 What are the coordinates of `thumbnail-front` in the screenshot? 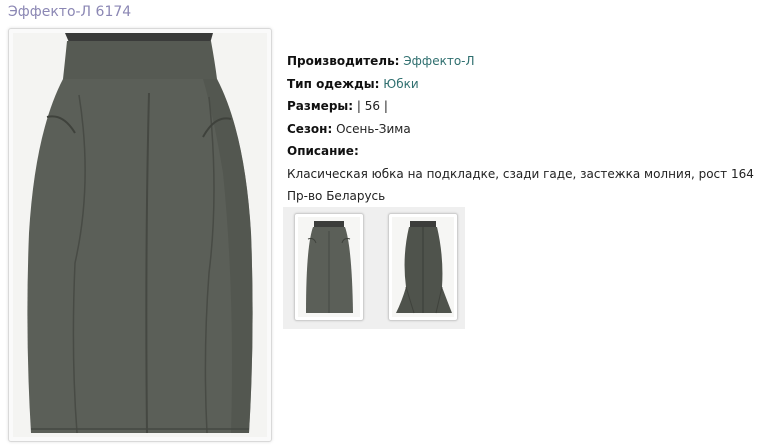 It's located at (329, 267).